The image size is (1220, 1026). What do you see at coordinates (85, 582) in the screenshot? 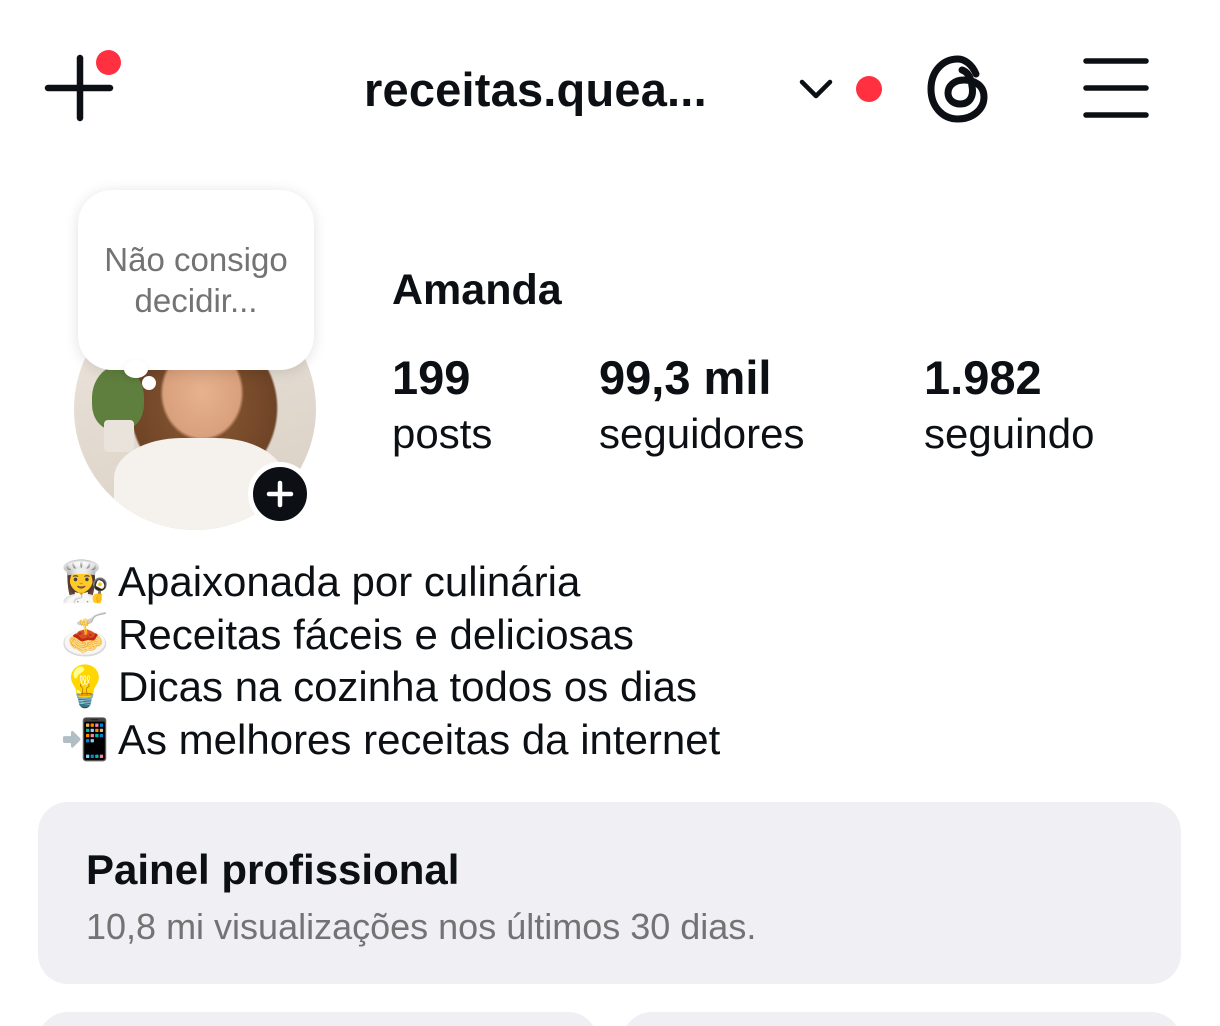
I see `chef-icon: 👩‍🍳` at bounding box center [85, 582].